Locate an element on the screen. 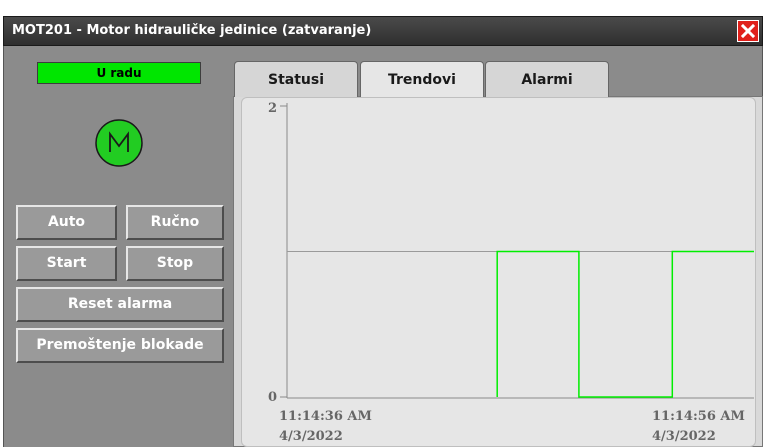  bypass-interlock-button: Premoštenje blokade is located at coordinates (120, 345).